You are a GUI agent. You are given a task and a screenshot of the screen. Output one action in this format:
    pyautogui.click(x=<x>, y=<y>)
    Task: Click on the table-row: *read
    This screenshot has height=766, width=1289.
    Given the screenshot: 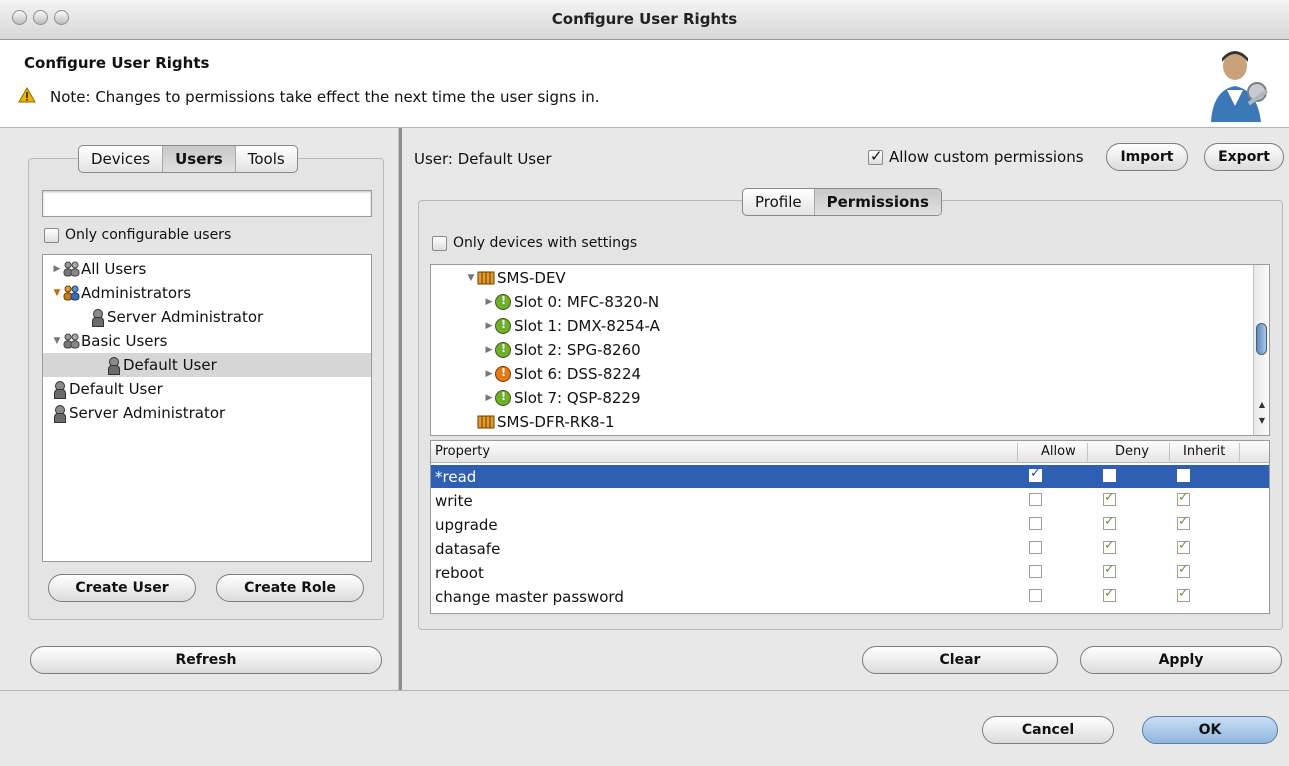 What is the action you would take?
    pyautogui.click(x=850, y=476)
    